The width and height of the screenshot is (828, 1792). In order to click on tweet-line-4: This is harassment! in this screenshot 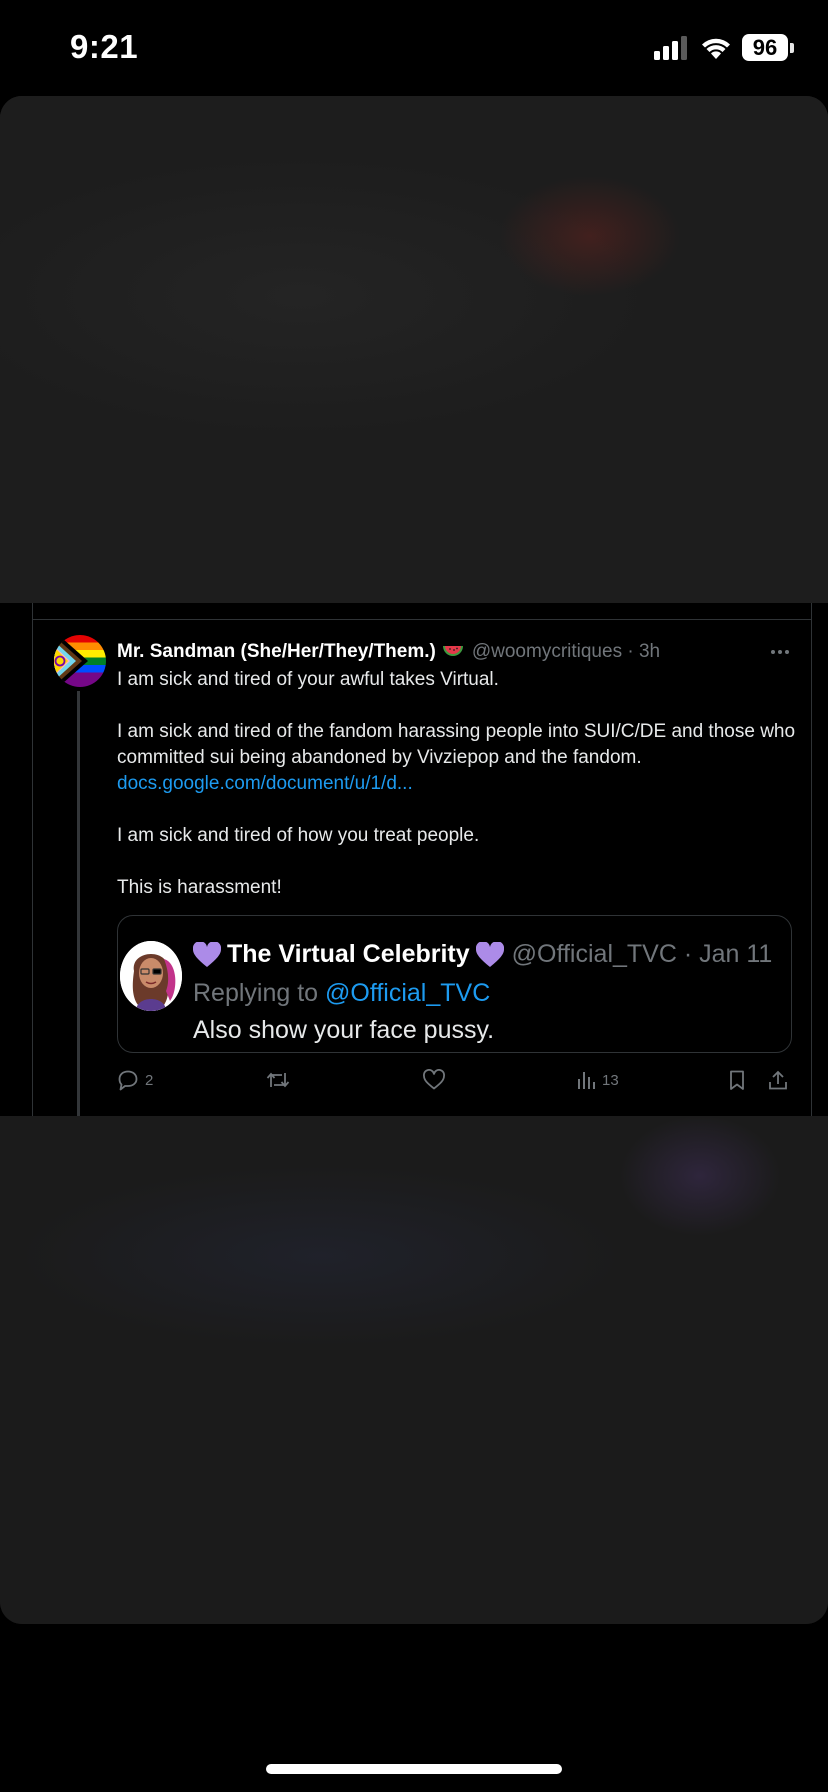, I will do `click(199, 887)`.